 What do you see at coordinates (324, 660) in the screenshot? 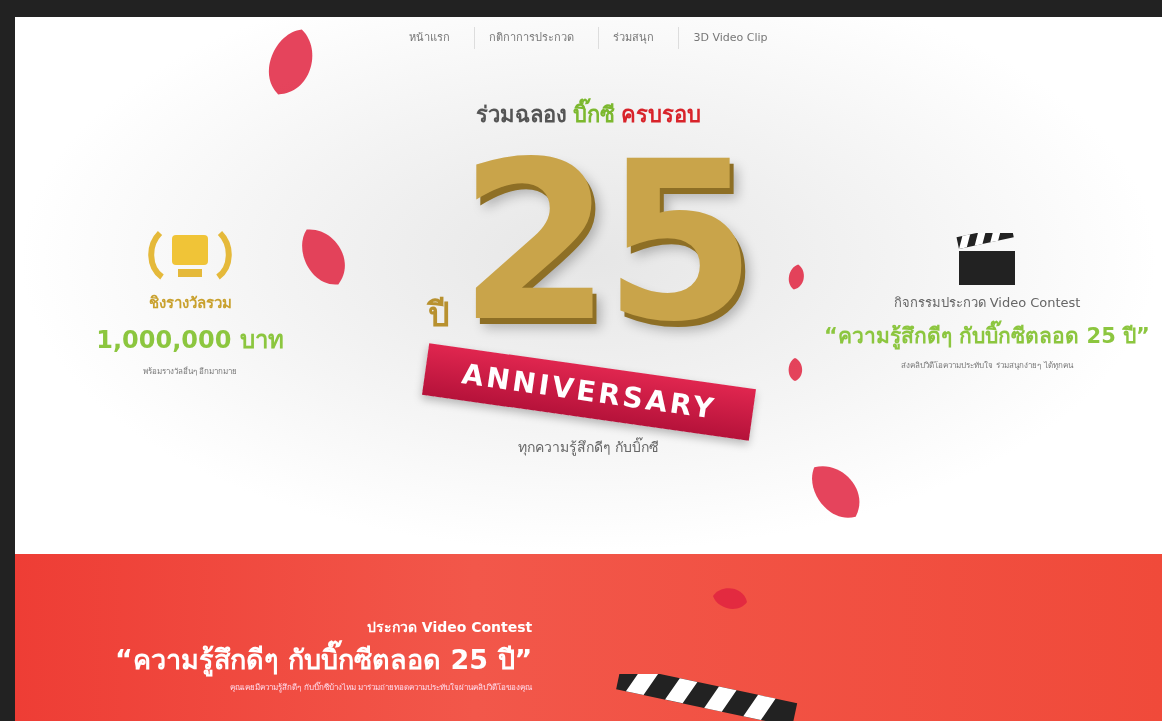
I see `section-quote: “ความรู้สึกดีๆ กับบิ๊กซีตลอด 25 ปี”` at bounding box center [324, 660].